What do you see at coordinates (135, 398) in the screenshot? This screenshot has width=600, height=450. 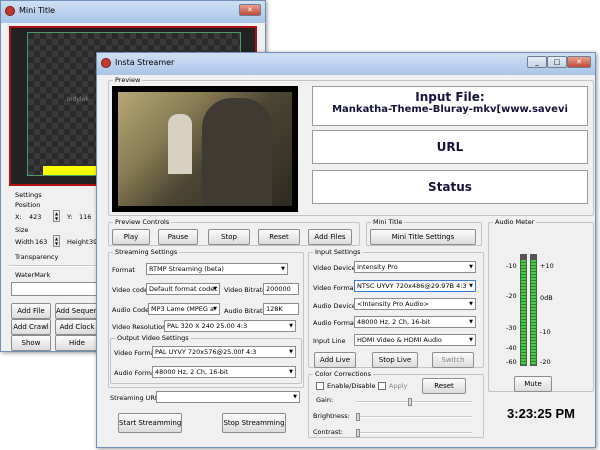 I see `streaming-url-label: Streaming URL:` at bounding box center [135, 398].